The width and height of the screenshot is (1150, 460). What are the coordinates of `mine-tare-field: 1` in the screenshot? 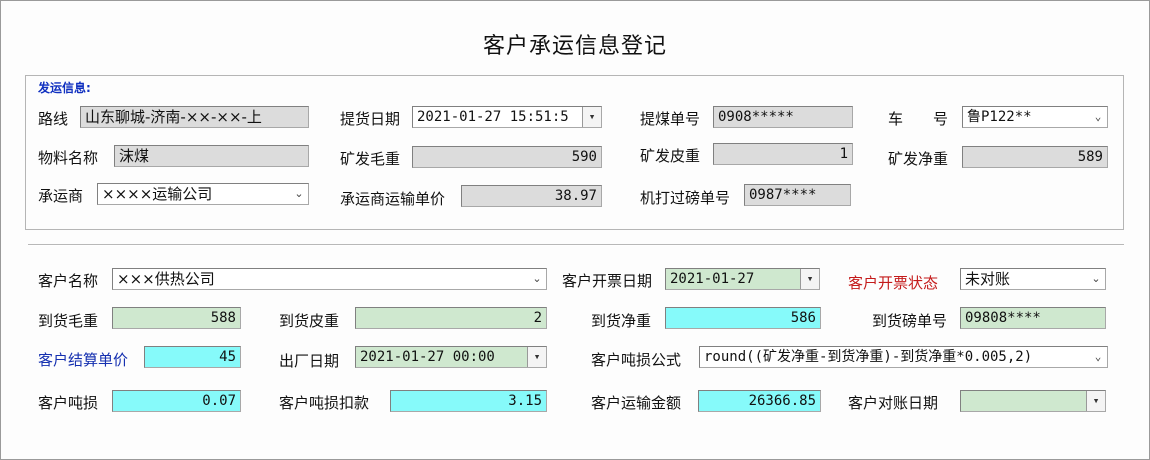 It's located at (783, 154).